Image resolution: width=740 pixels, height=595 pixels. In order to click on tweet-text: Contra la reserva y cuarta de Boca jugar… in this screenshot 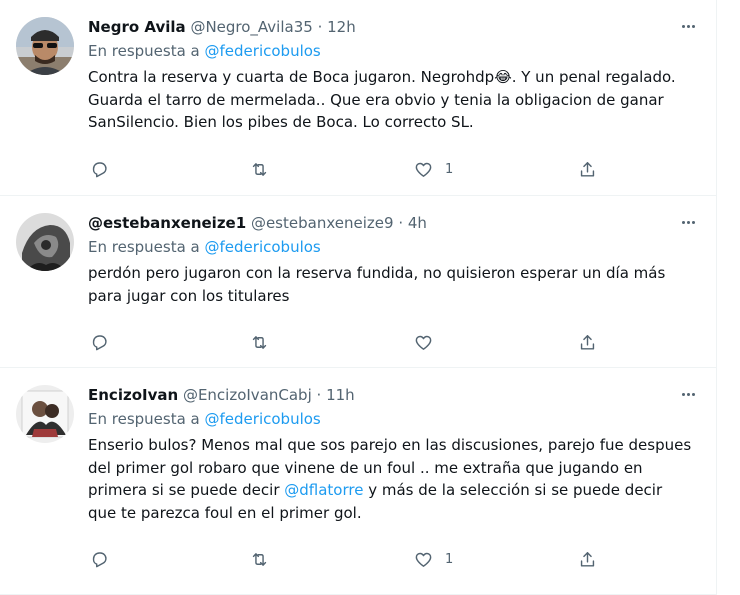, I will do `click(390, 100)`.